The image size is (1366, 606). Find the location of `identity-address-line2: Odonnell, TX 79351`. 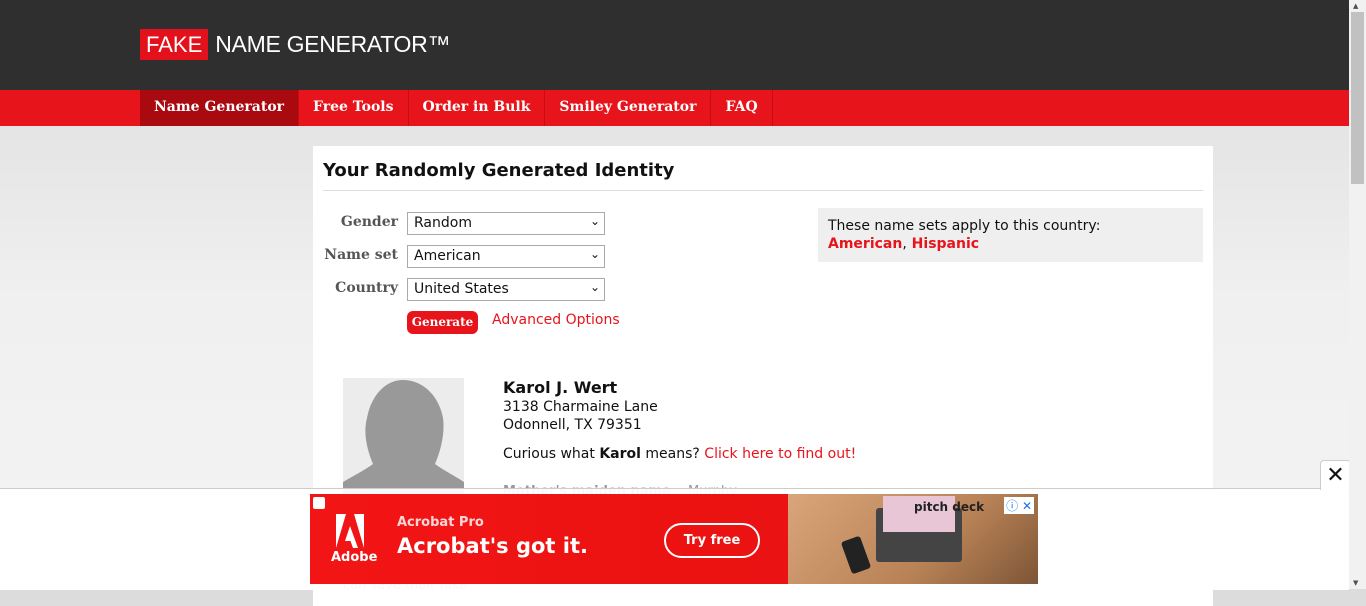

identity-address-line2: Odonnell, TX 79351 is located at coordinates (572, 425).